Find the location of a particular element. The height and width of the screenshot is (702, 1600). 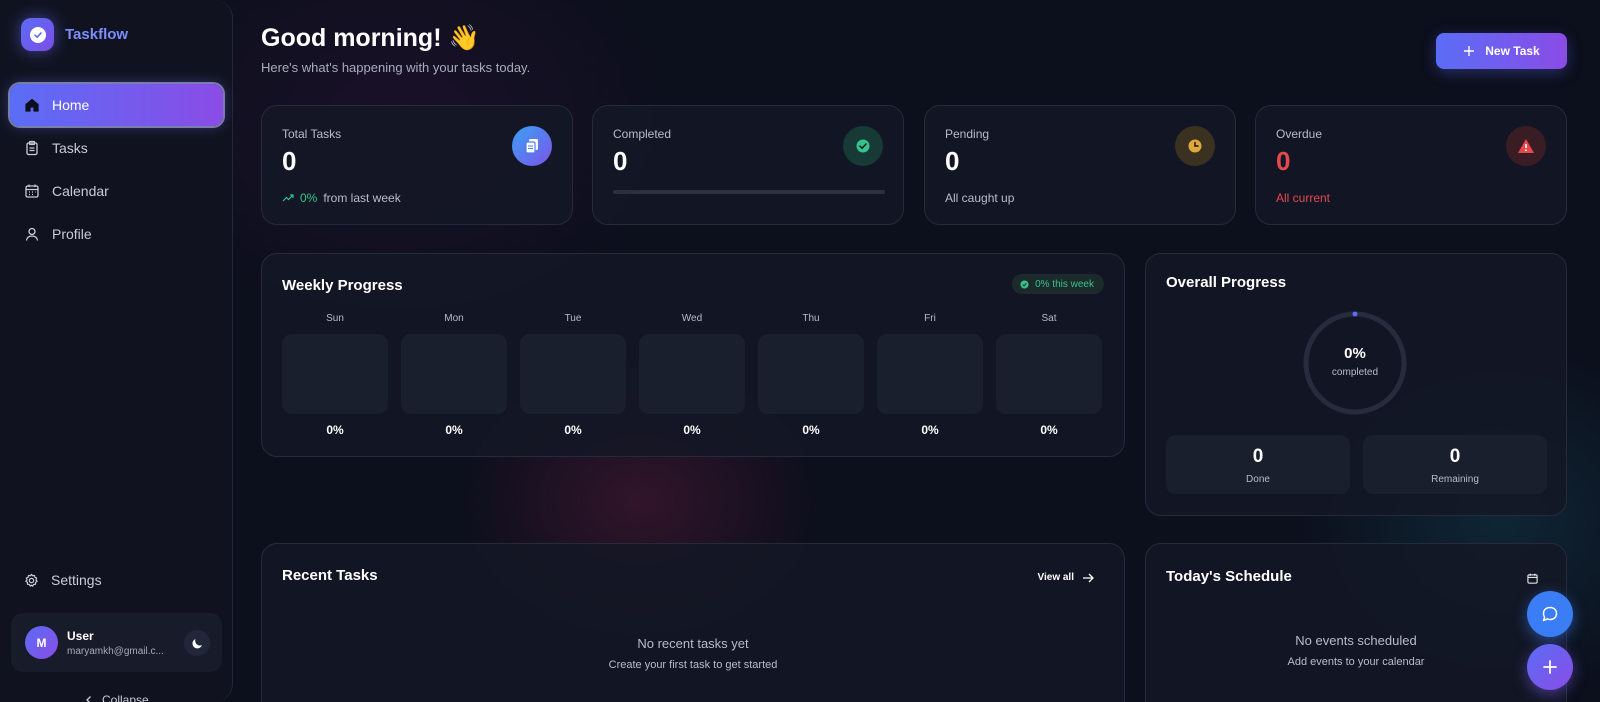

section-title: Today's Schedule is located at coordinates (1229, 576).